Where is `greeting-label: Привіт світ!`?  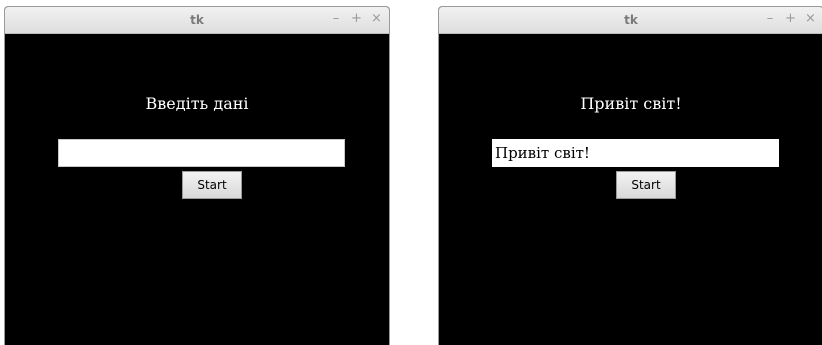 greeting-label: Привіт світ! is located at coordinates (631, 103).